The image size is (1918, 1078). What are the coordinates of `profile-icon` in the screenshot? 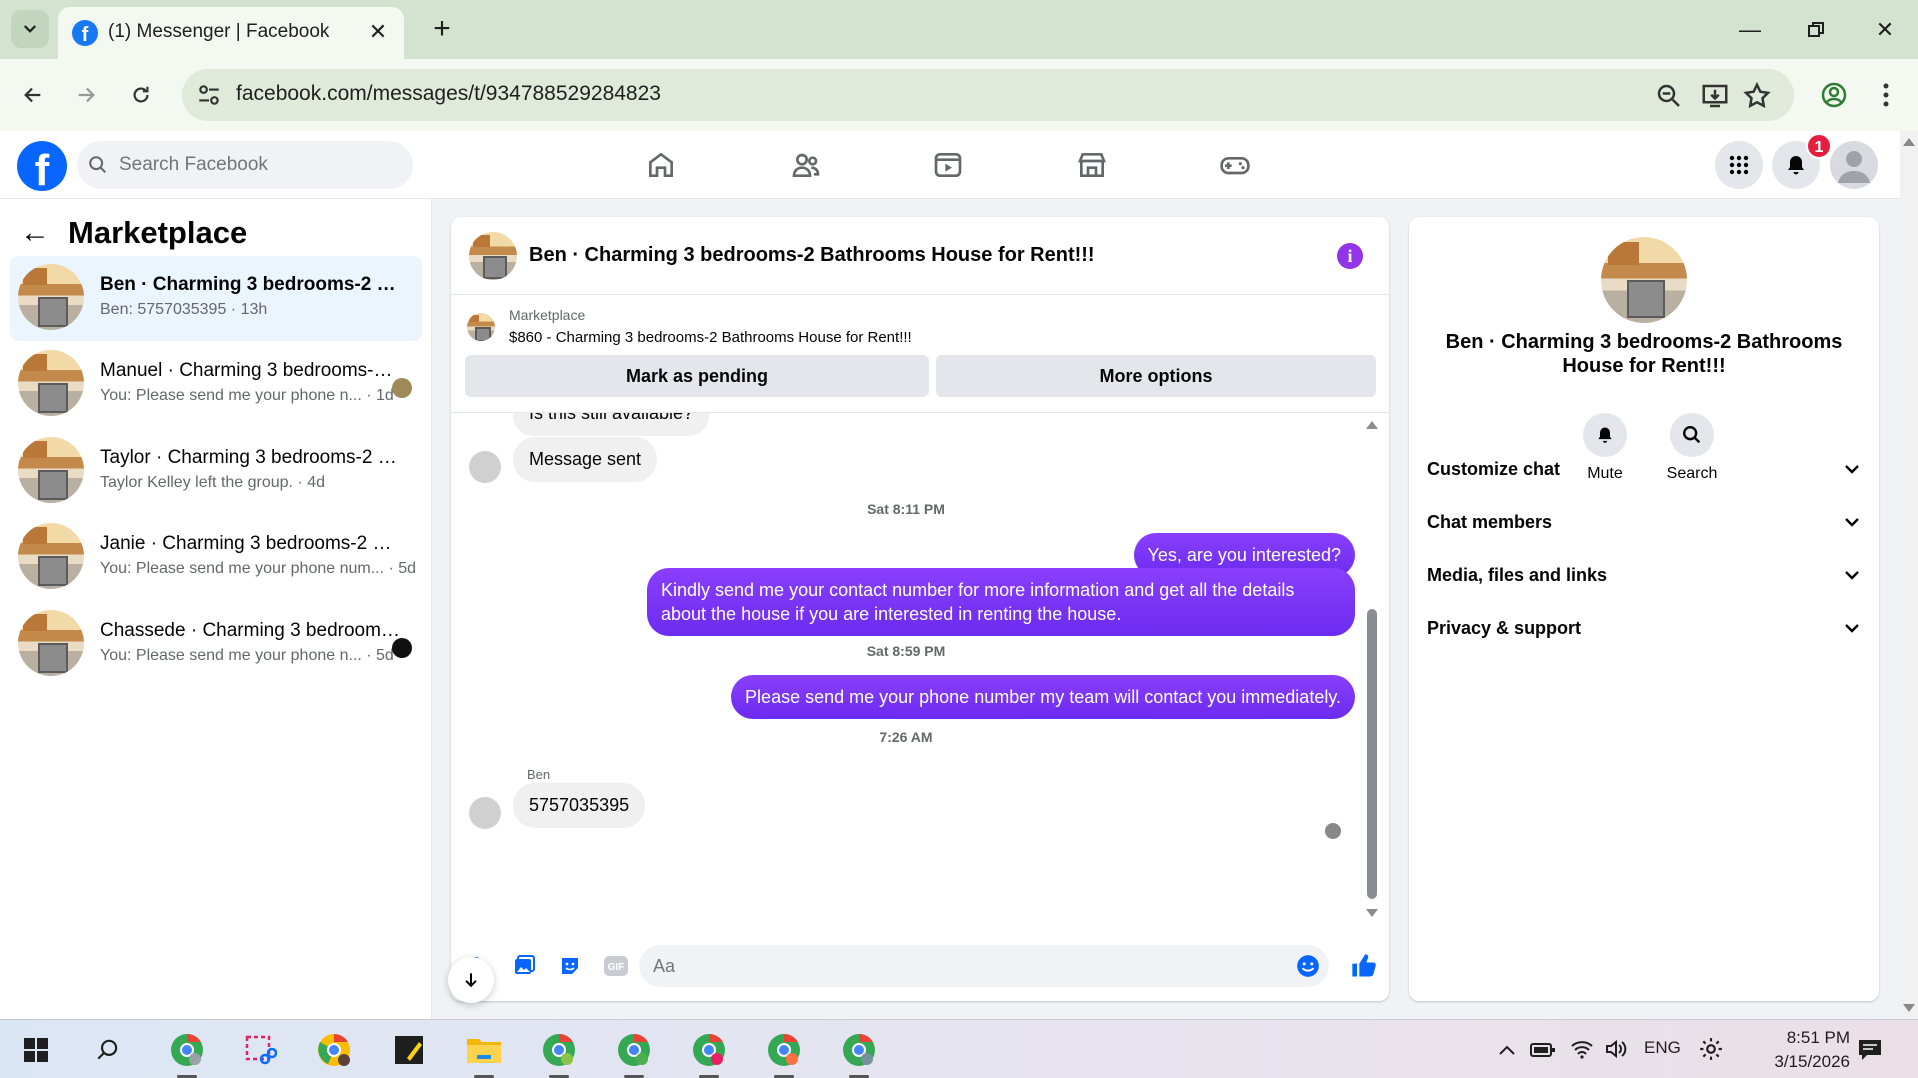 It's located at (1834, 95).